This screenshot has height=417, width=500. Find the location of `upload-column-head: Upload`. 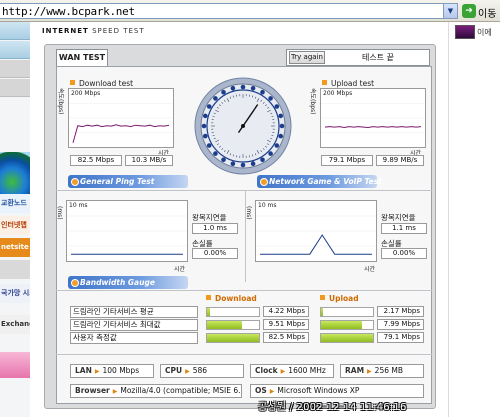

upload-column-head: Upload is located at coordinates (339, 298).